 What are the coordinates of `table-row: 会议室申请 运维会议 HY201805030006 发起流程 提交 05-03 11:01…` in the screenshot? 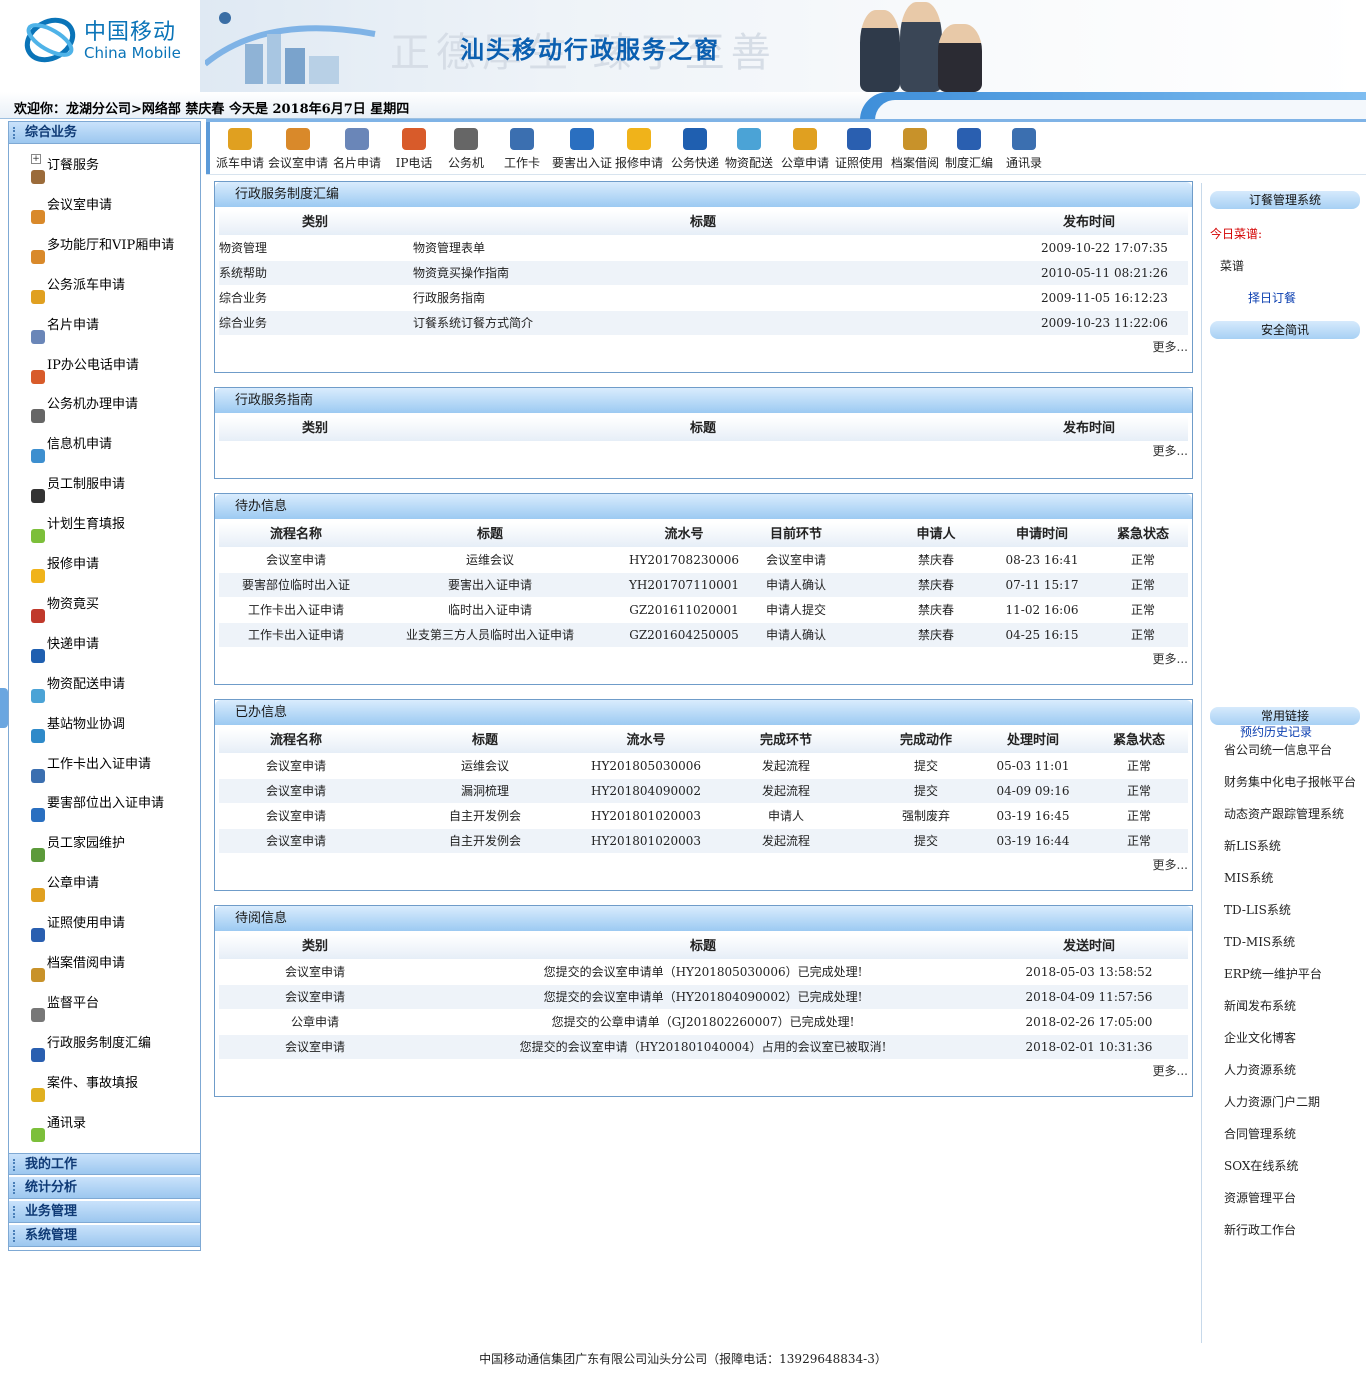 It's located at (703, 766).